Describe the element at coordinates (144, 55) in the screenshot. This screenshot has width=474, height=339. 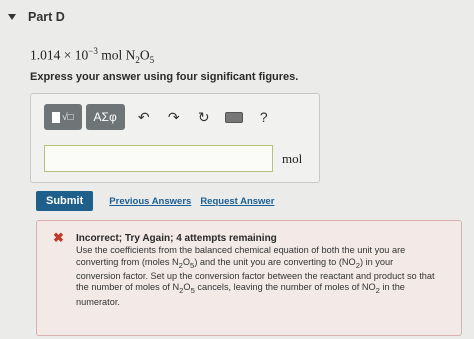
I see `question-unit: O` at that location.